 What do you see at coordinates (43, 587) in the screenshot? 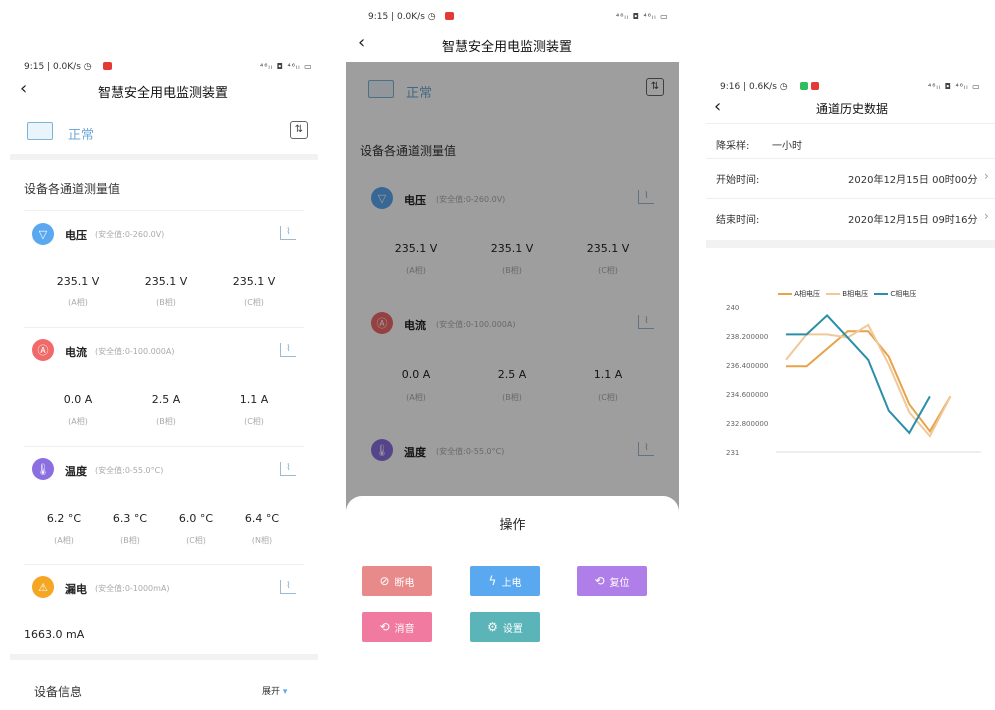
I see `leakage-icon: ⚠` at bounding box center [43, 587].